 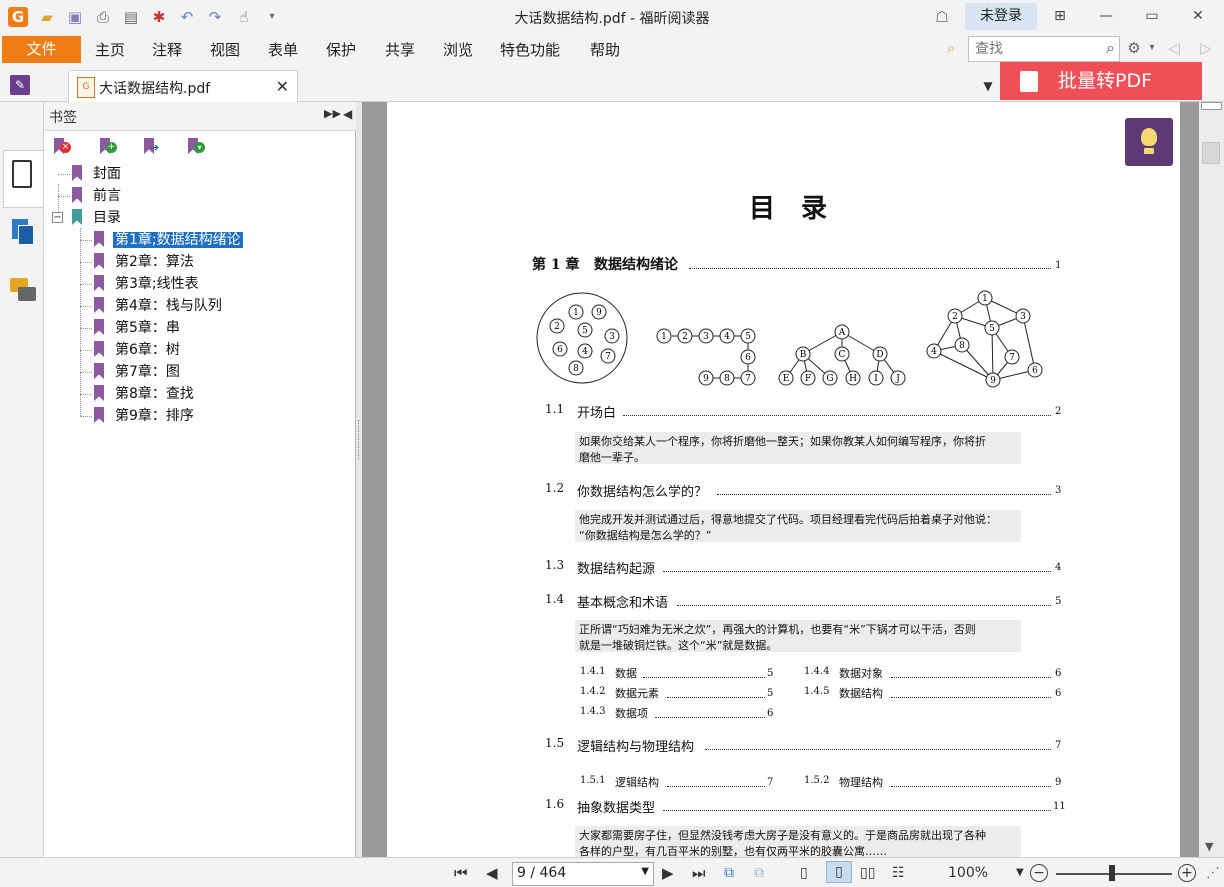 What do you see at coordinates (1187, 873) in the screenshot?
I see `zoom-in-icon: +` at bounding box center [1187, 873].